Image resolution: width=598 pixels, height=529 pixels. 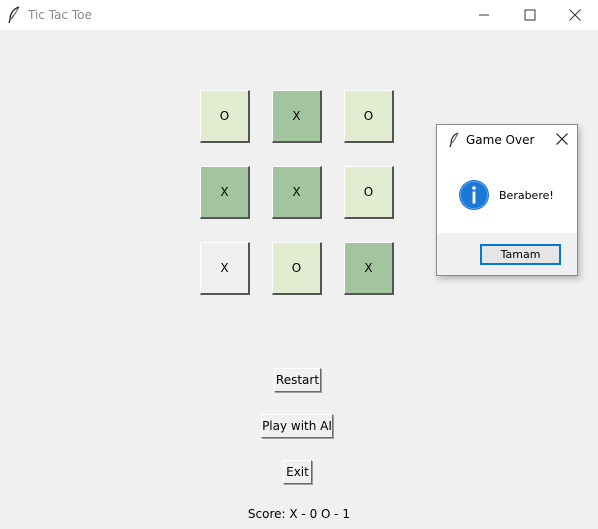 I want to click on game-over-dialog: Game Over Berabere! Tamam, so click(x=507, y=200).